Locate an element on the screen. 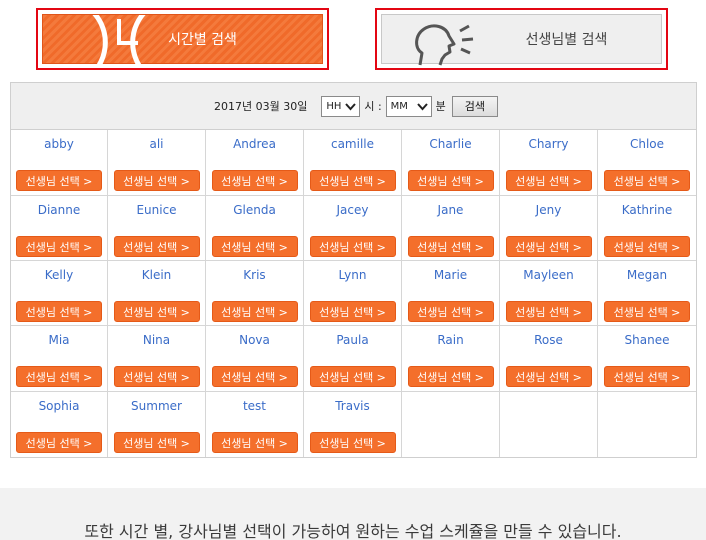 Image resolution: width=706 pixels, height=540 pixels. teacher-cell: Glenda 선생님 선택 > is located at coordinates (255, 228).